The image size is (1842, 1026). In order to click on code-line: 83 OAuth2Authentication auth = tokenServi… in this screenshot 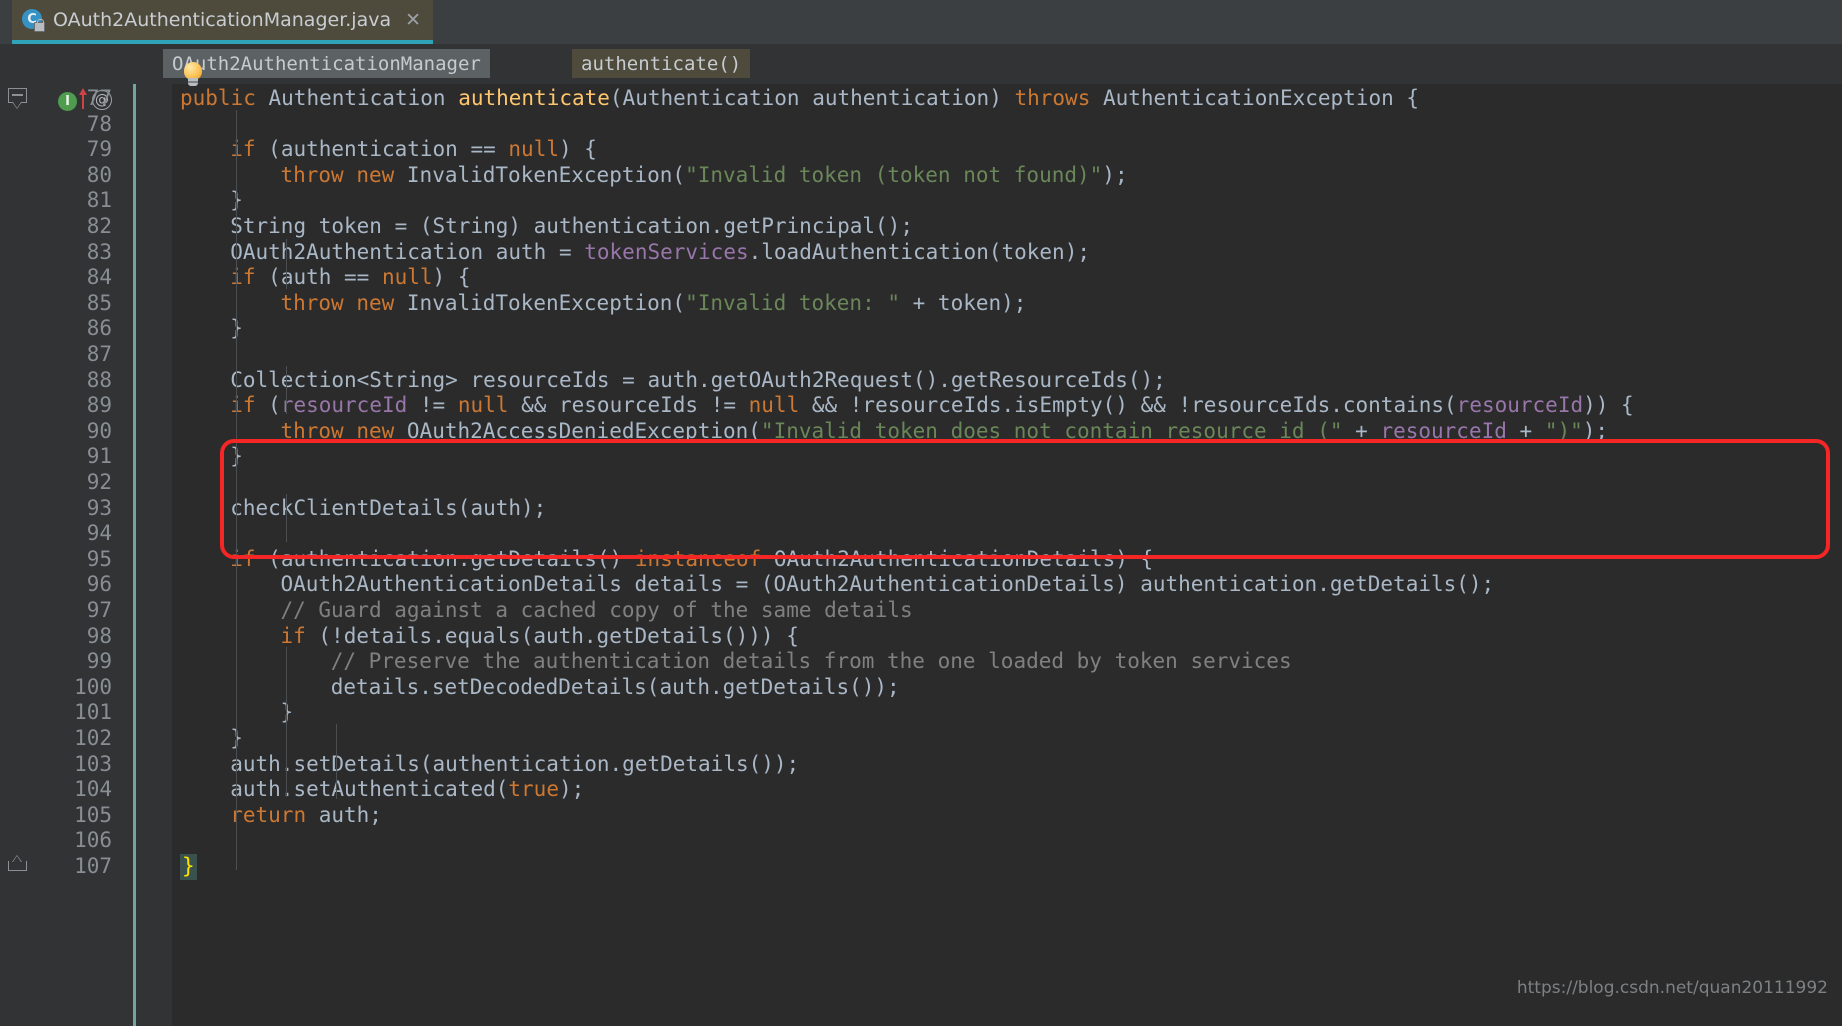, I will do `click(921, 253)`.